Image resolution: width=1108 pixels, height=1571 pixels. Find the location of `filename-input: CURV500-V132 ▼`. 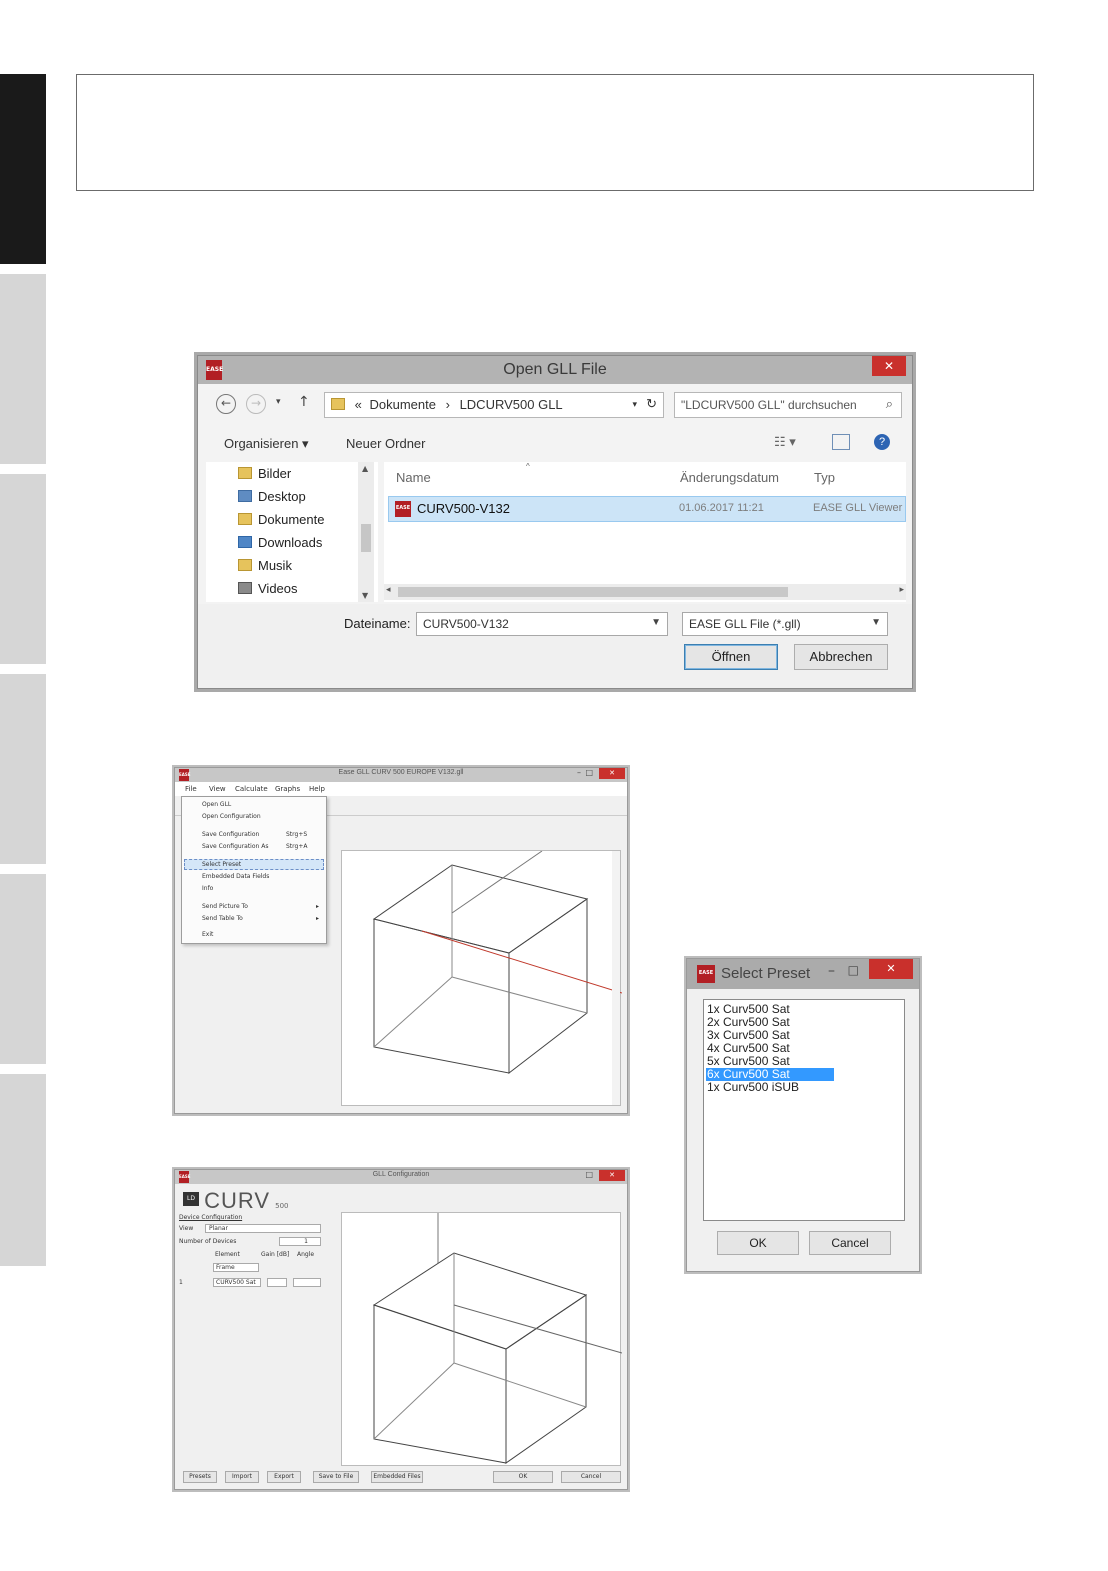

filename-input: CURV500-V132 ▼ is located at coordinates (542, 624).